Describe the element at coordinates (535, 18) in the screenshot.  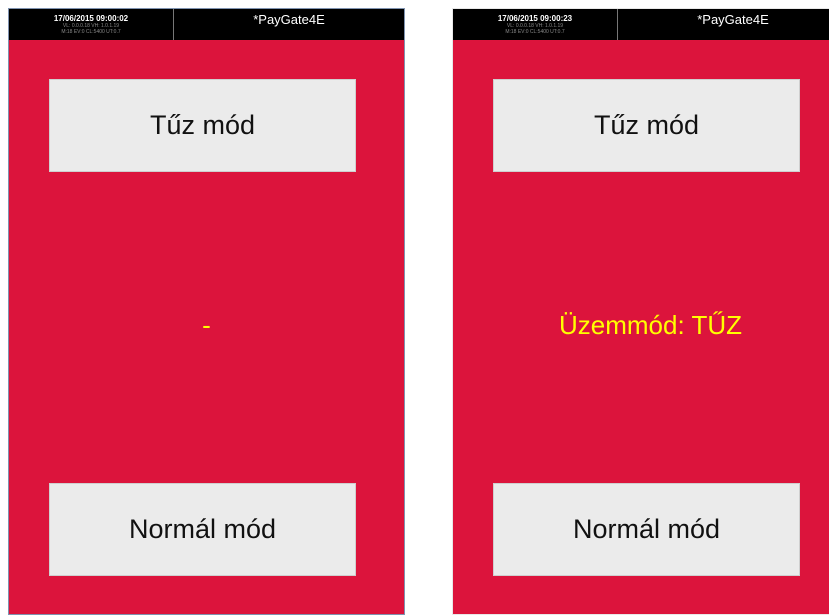
I see `status-time: 17/06/2015 09:00:23` at that location.